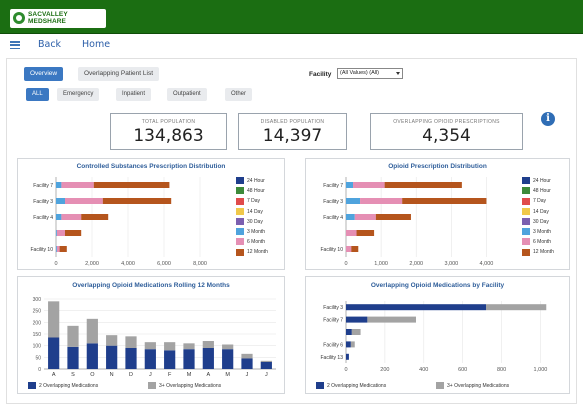 The image size is (583, 404). Describe the element at coordinates (92, 375) in the screenshot. I see `x-tick-label: O` at that location.